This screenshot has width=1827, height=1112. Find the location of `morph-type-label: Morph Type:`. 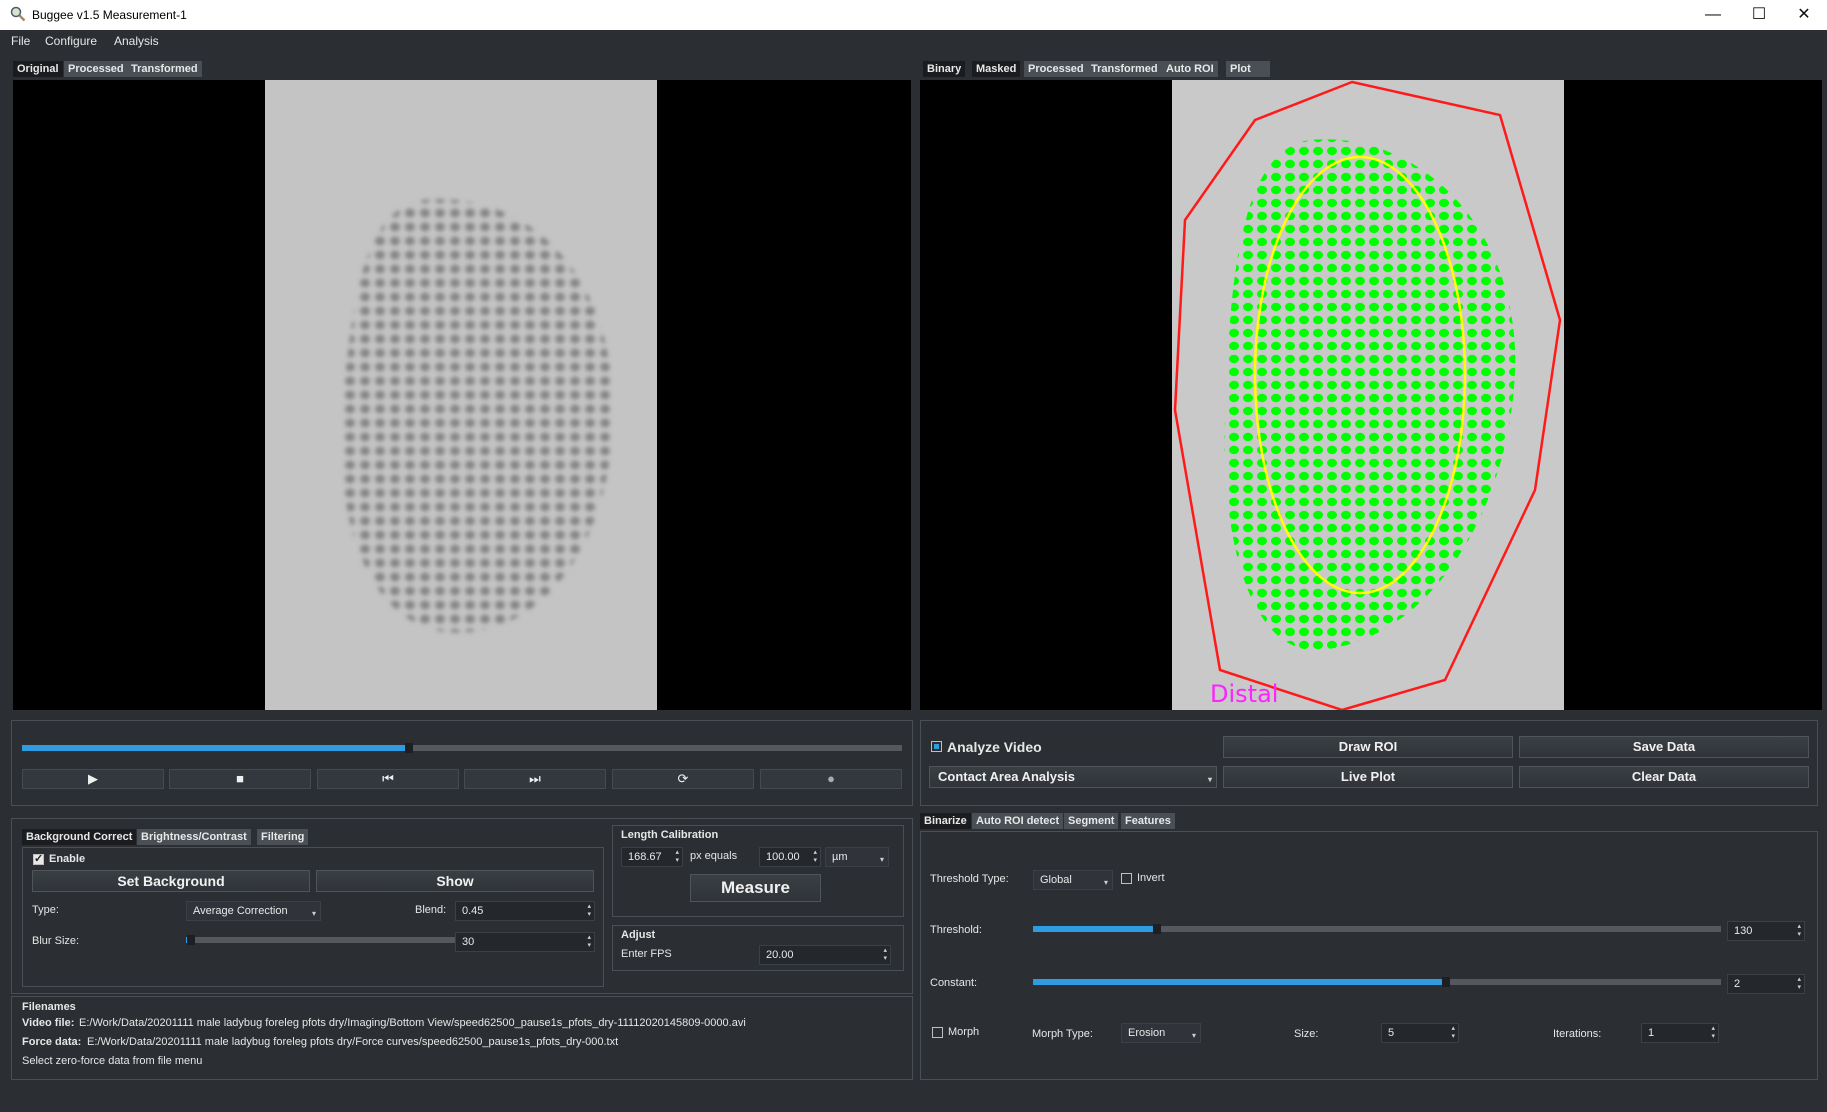

morph-type-label: Morph Type: is located at coordinates (1062, 1034).